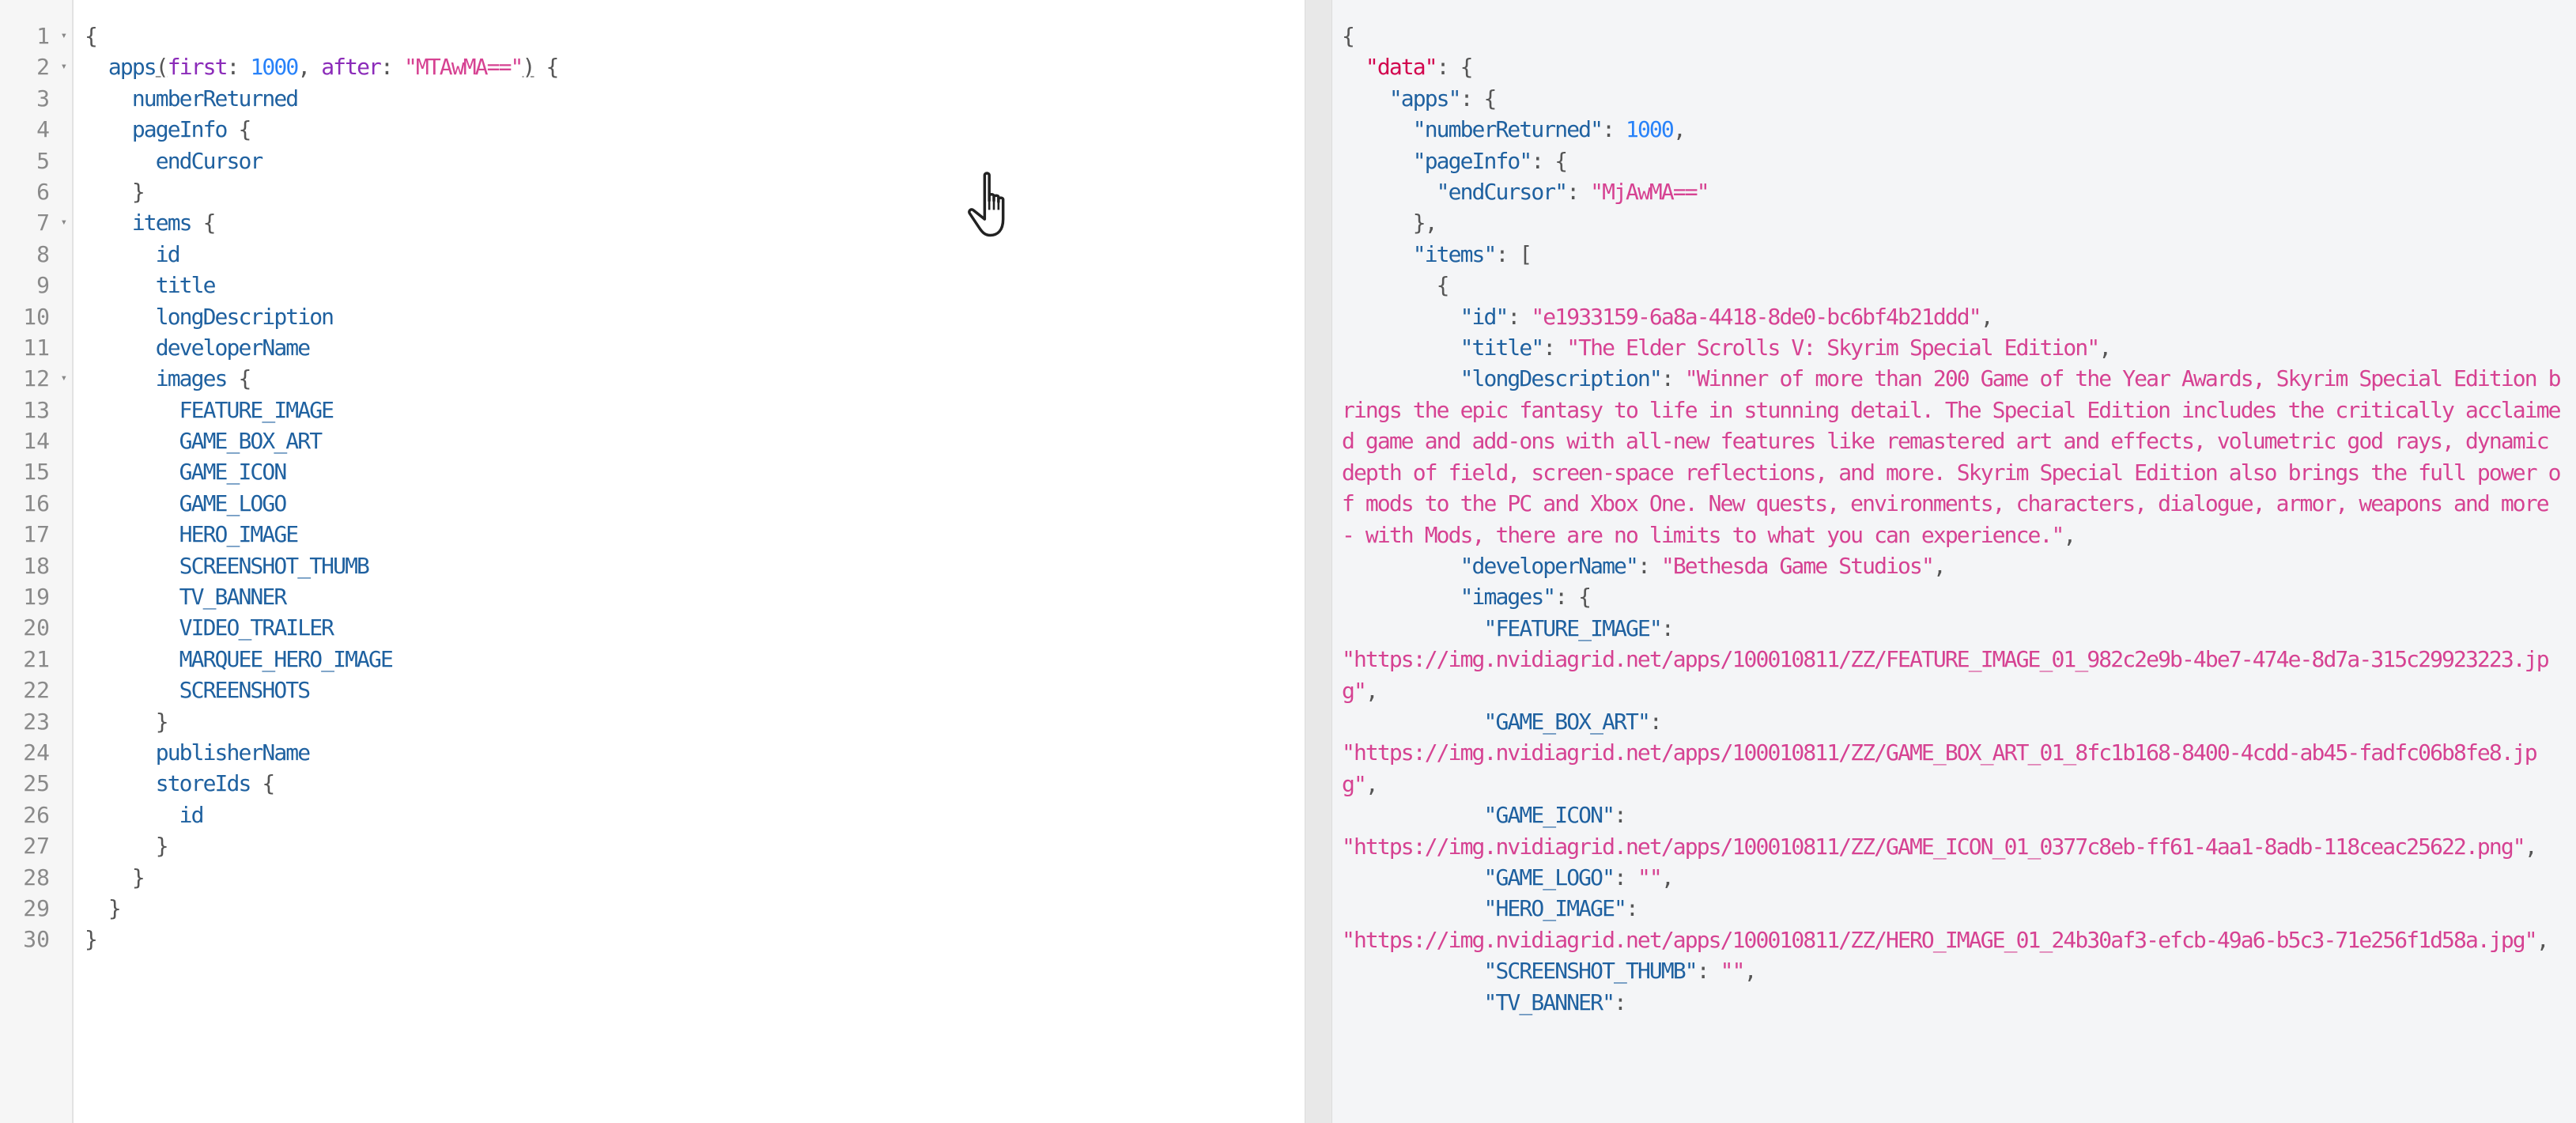 Image resolution: width=2576 pixels, height=1123 pixels. Describe the element at coordinates (36, 783) in the screenshot. I see `line-number: 25` at that location.